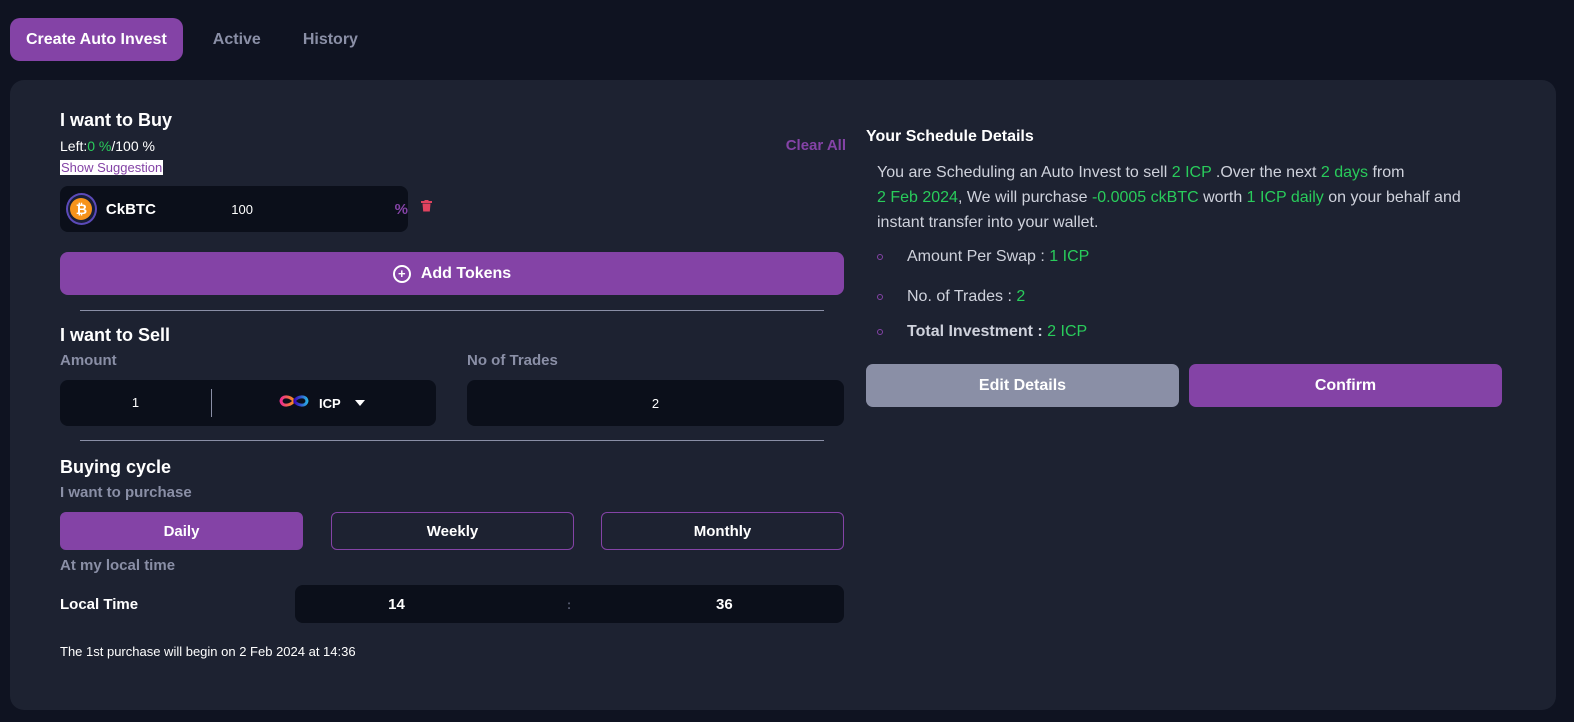  I want to click on token-allocation-row: ₿ CkBTC 100 %, so click(234, 209).